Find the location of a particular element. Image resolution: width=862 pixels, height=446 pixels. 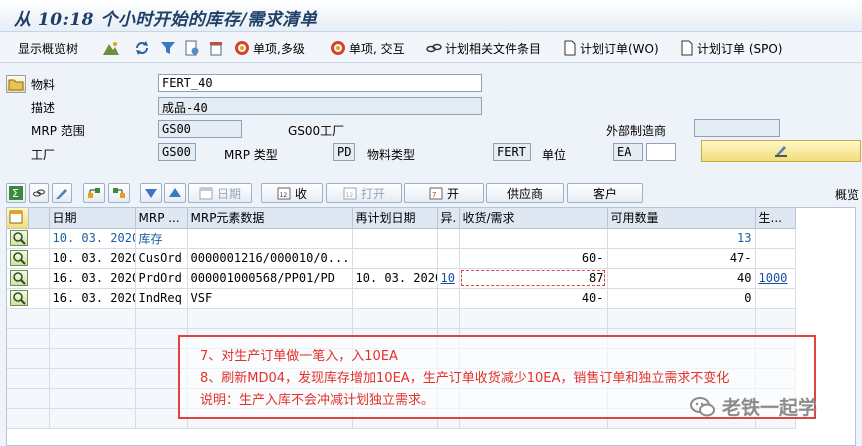

watermark-text: 老铁一起学 is located at coordinates (770, 408).